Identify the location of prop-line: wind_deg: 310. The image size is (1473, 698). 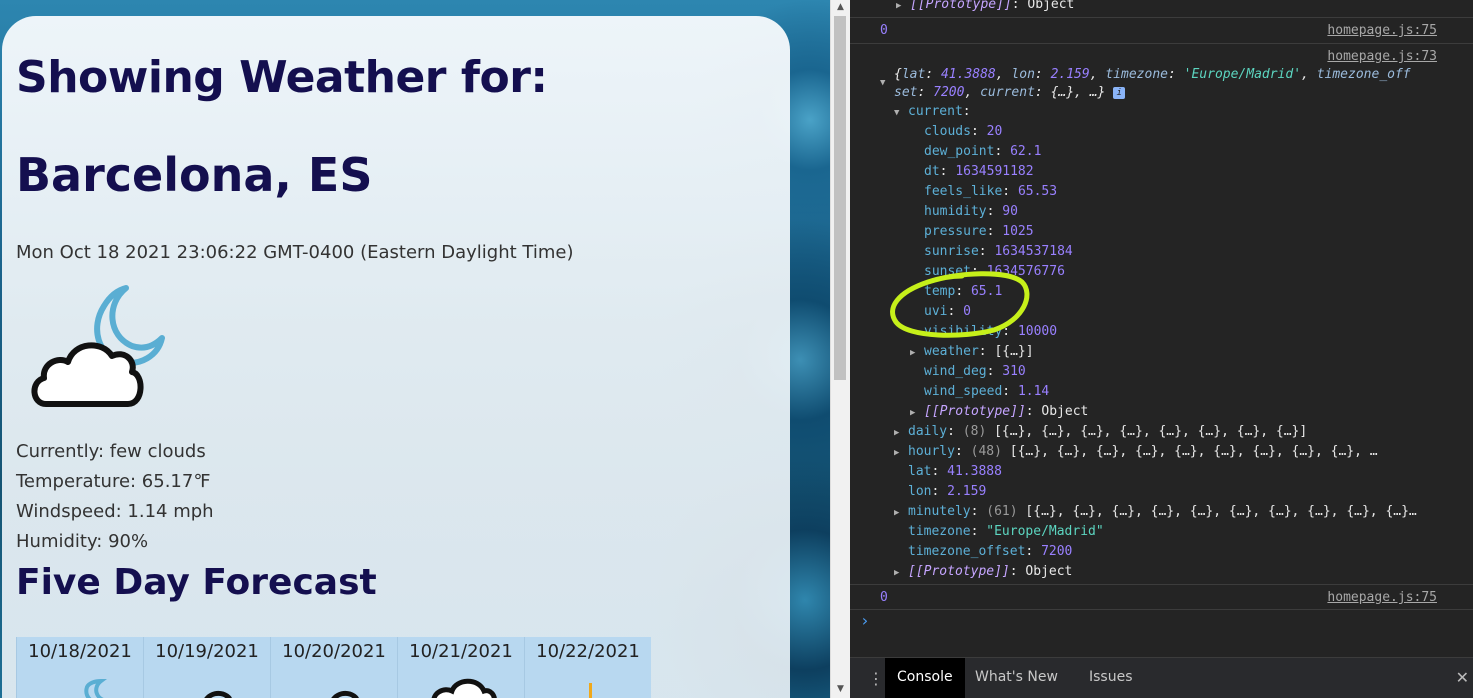
(975, 371).